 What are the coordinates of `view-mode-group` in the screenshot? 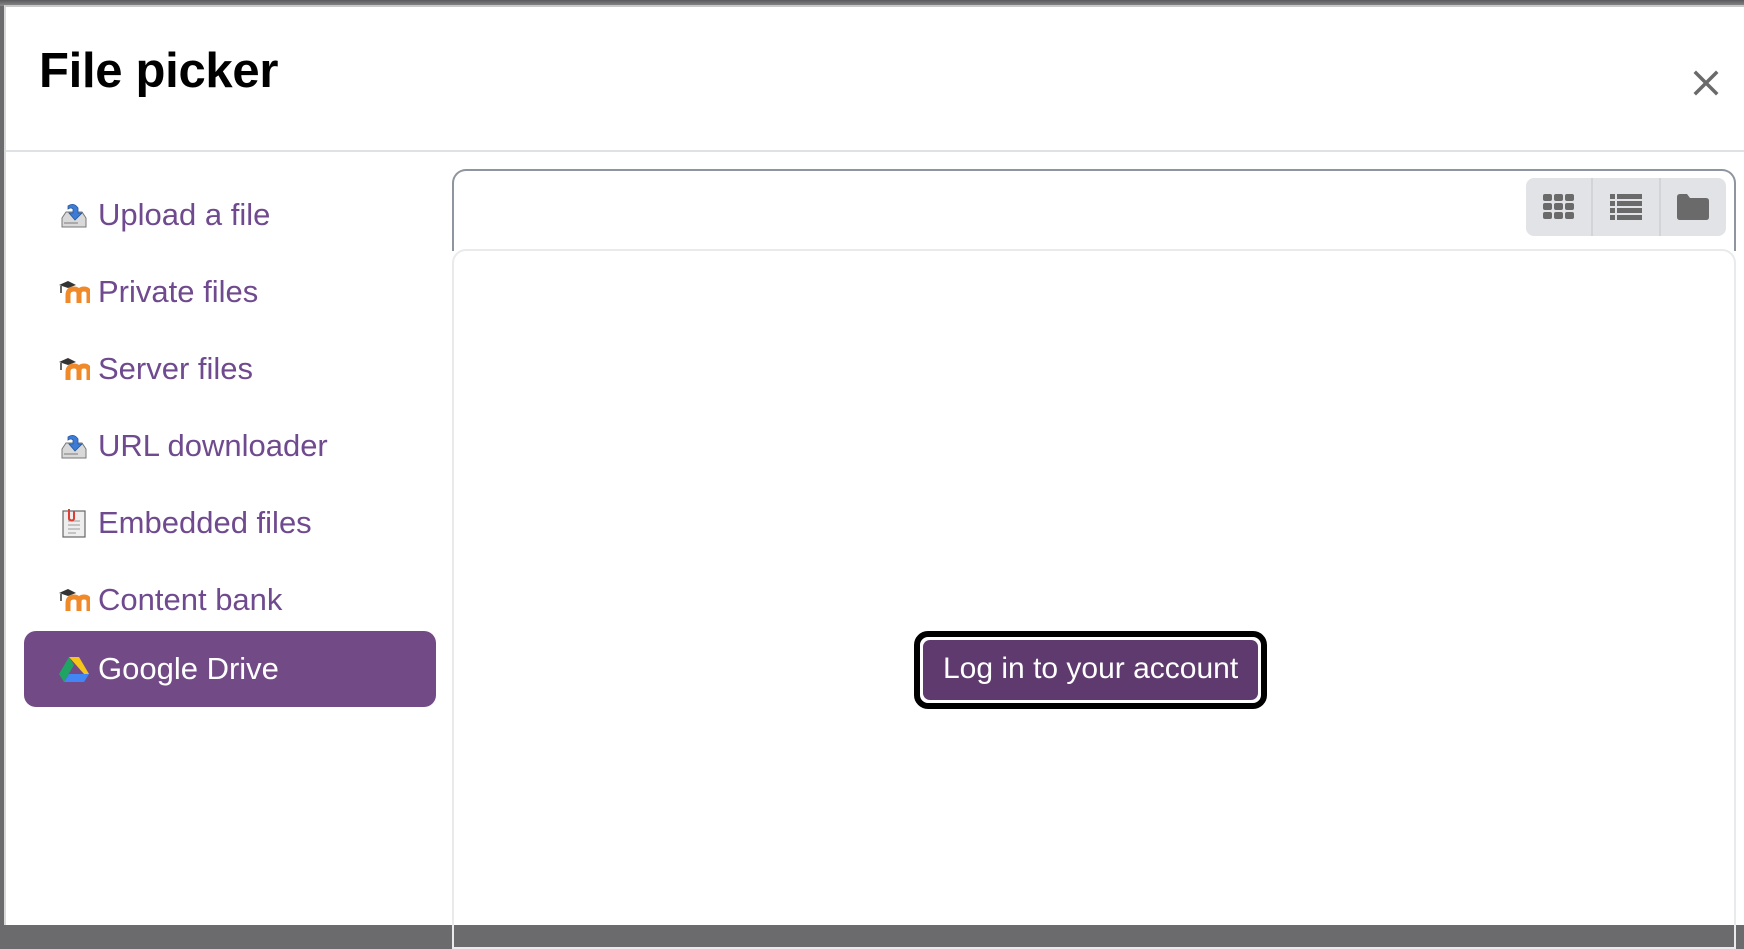 It's located at (1626, 207).